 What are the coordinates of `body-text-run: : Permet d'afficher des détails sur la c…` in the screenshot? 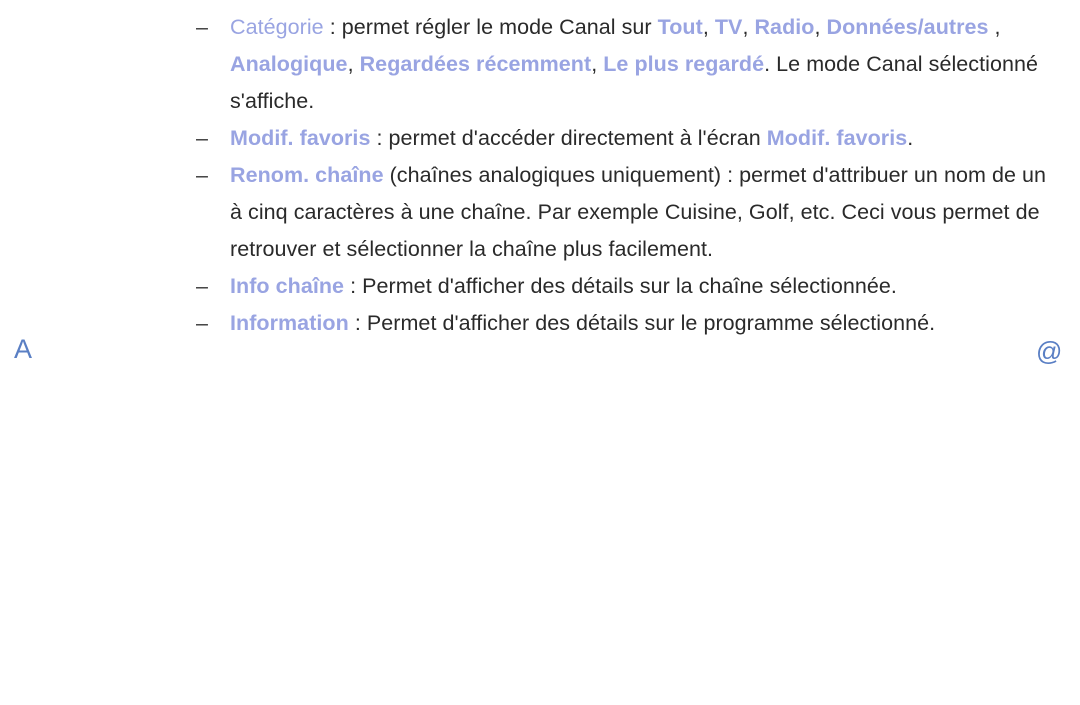 It's located at (620, 286).